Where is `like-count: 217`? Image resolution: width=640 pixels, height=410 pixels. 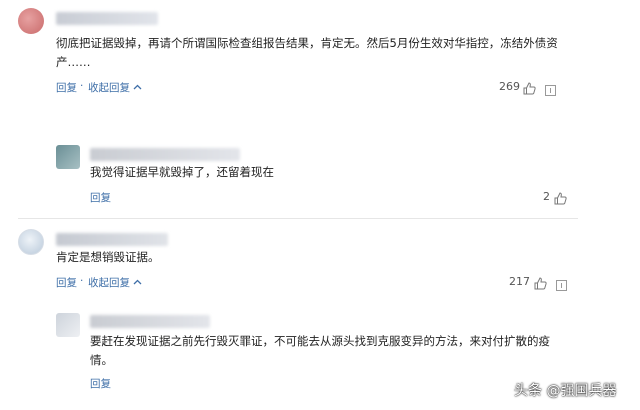
like-count: 217 is located at coordinates (519, 281).